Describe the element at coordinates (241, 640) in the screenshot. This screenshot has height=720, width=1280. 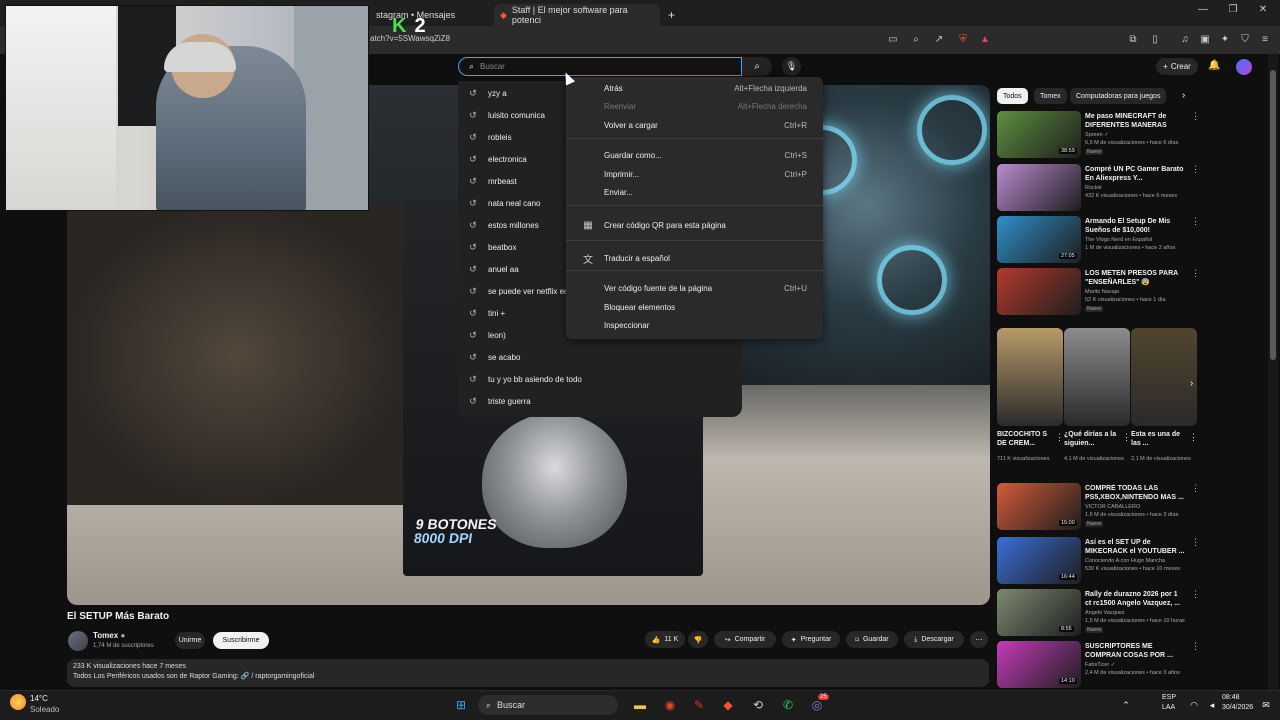
I see `subscribe-button: Suscribirme` at that location.